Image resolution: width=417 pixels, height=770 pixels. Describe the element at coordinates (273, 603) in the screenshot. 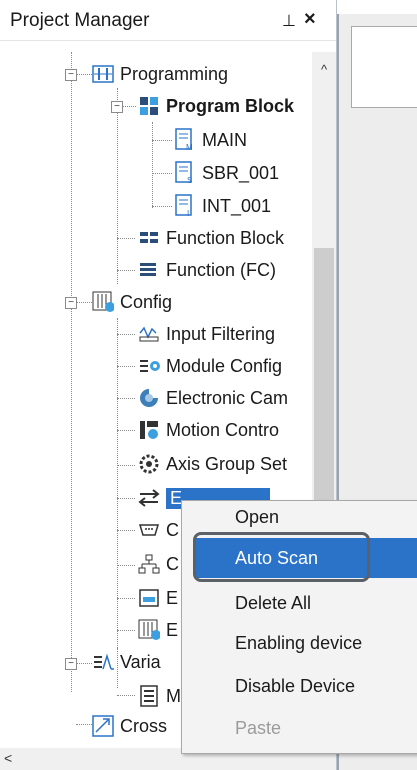

I see `menu-item-delete-all: Delete All` at that location.